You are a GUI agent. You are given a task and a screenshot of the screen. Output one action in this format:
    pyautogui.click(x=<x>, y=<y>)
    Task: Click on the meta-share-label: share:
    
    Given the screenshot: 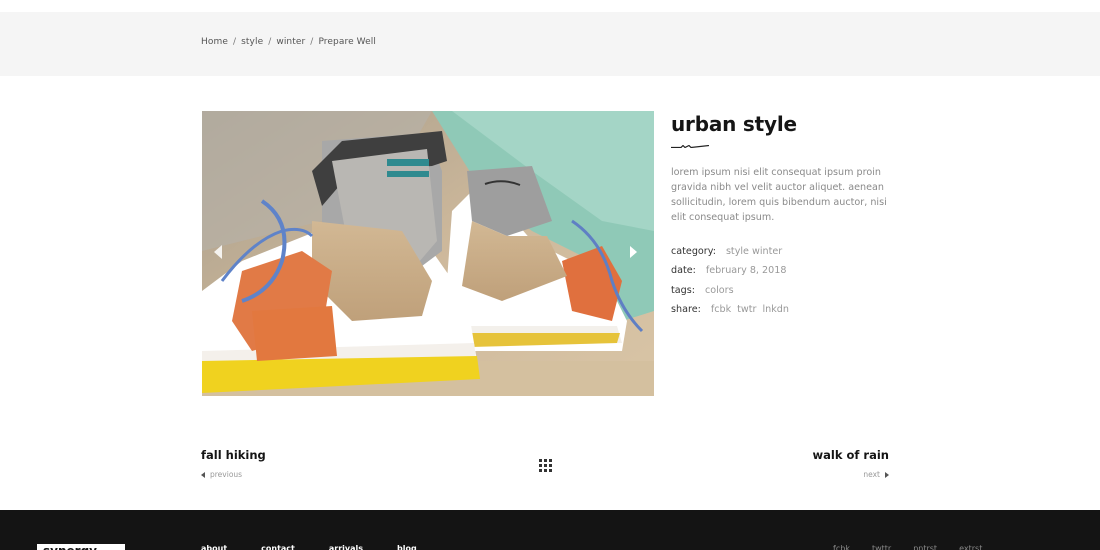 What is the action you would take?
    pyautogui.click(x=686, y=309)
    